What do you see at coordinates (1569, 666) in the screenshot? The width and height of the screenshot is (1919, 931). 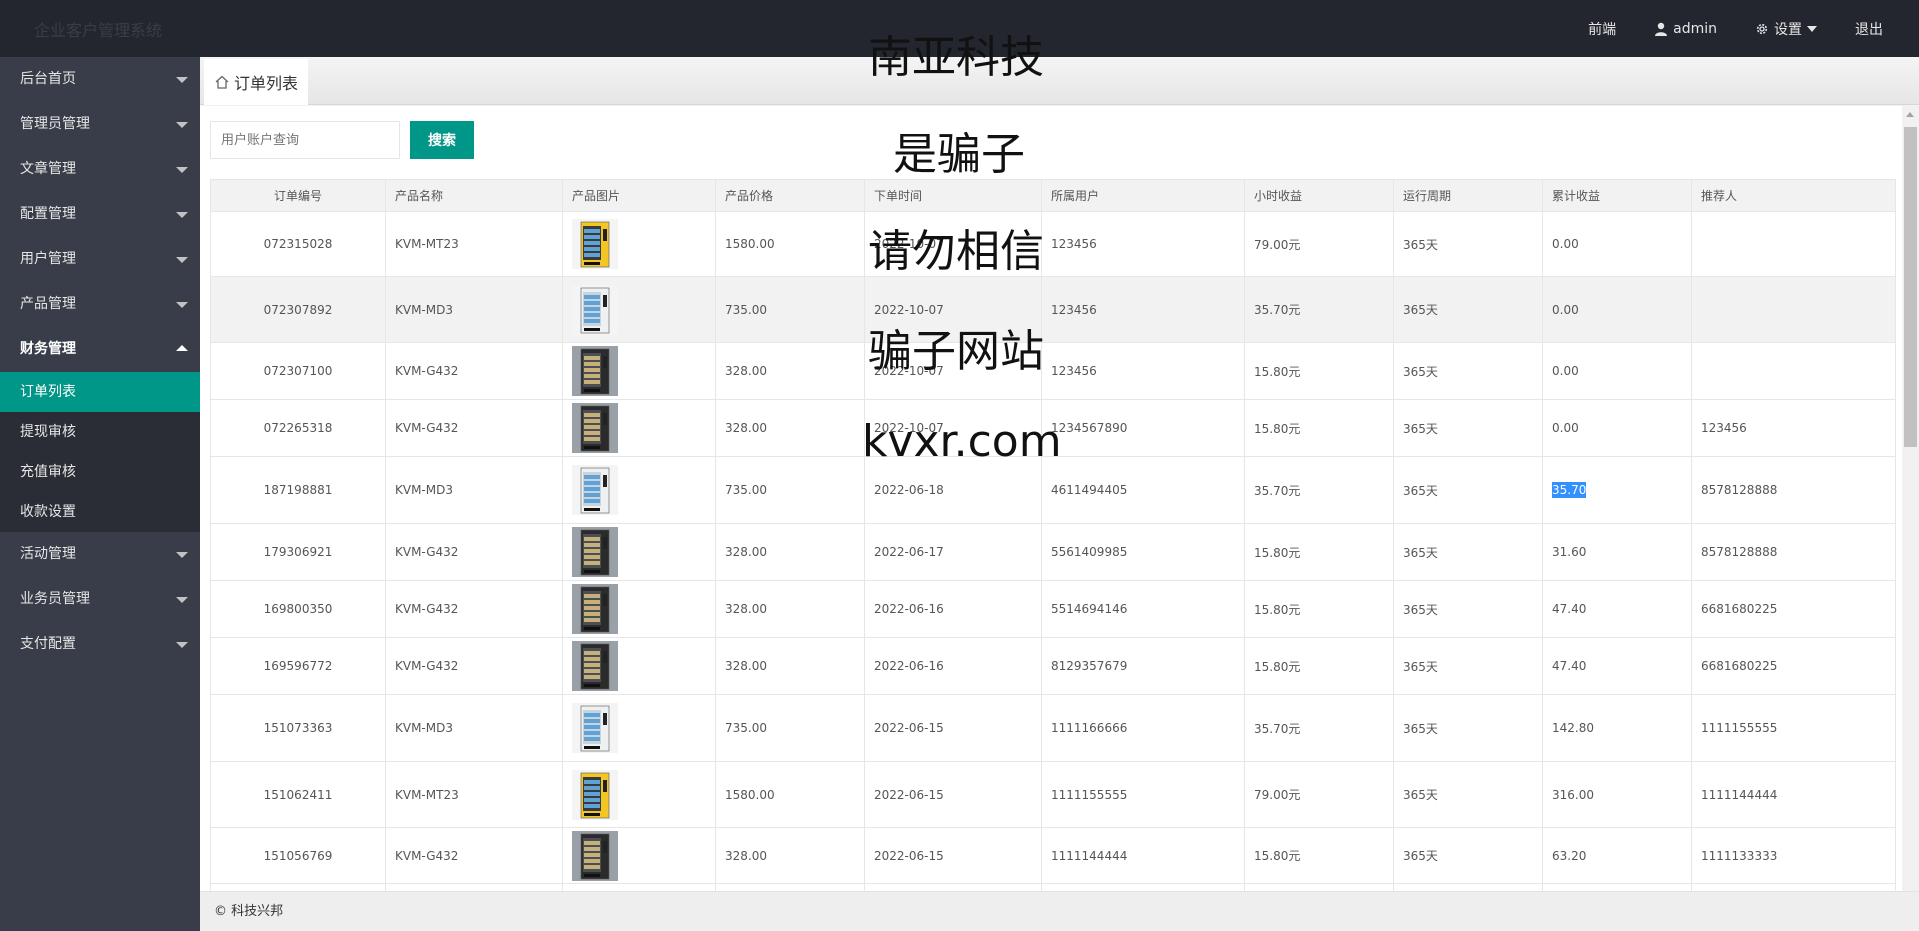 I see `cell-total-income-text: 47.40` at bounding box center [1569, 666].